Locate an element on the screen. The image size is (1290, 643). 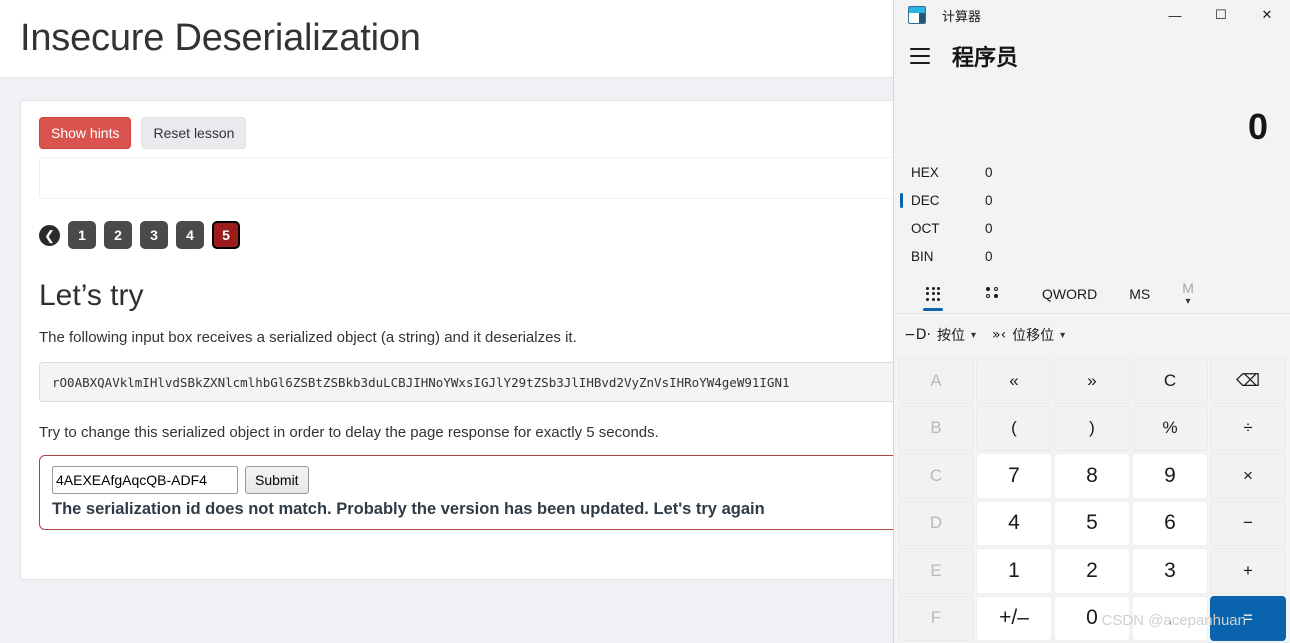
key-9: 9 is located at coordinates (1170, 476).